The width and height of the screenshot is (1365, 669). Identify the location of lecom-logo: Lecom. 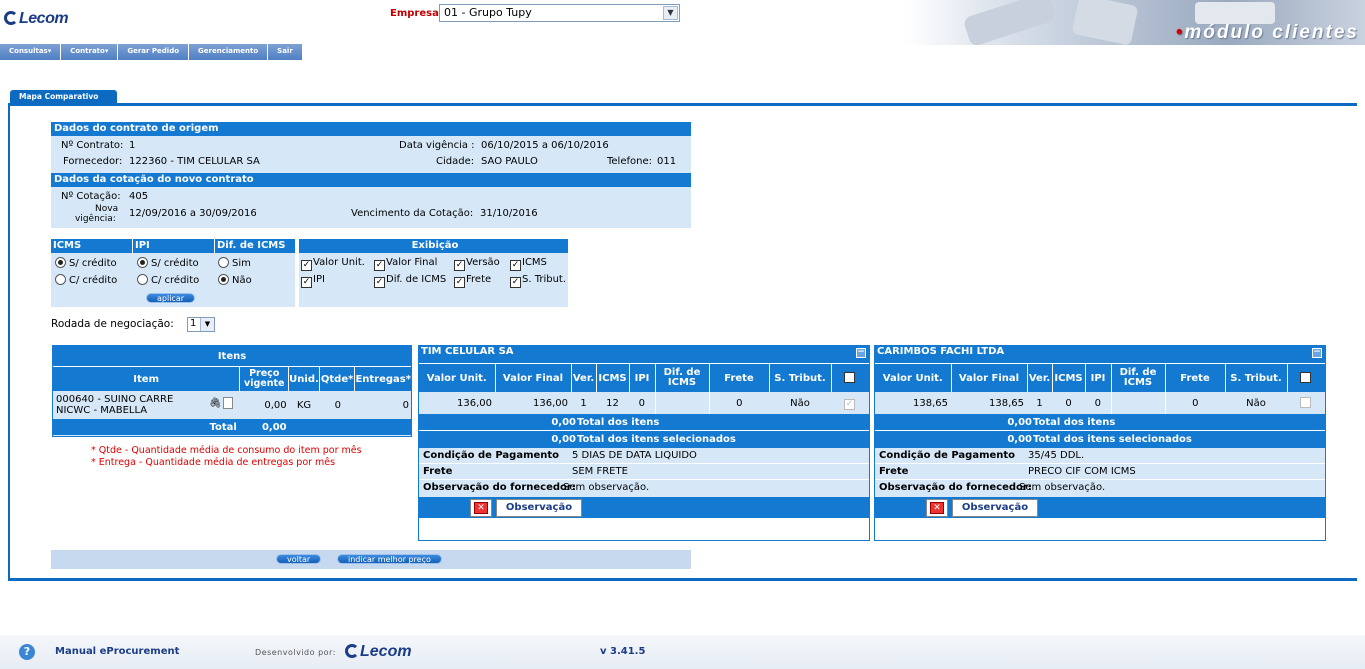
(36, 19).